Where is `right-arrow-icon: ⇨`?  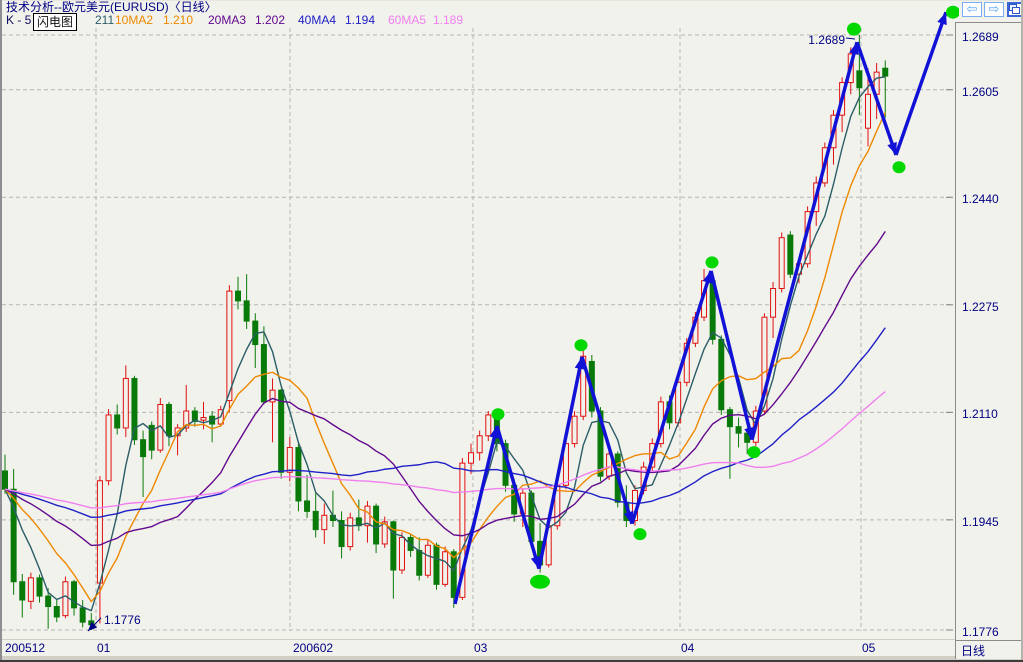 right-arrow-icon: ⇨ is located at coordinates (994, 9).